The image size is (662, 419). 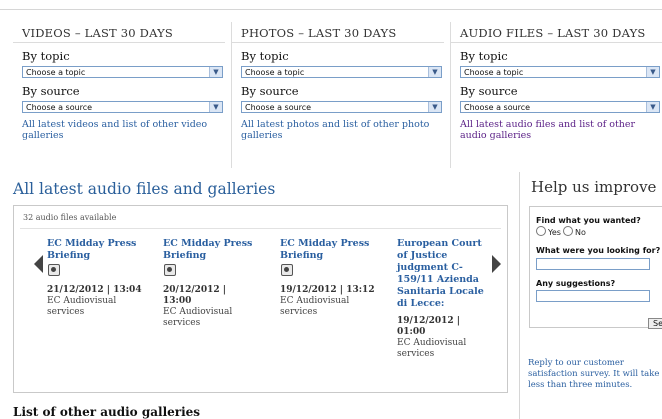 I want to click on audio-topic-label: By topic, so click(x=484, y=56).